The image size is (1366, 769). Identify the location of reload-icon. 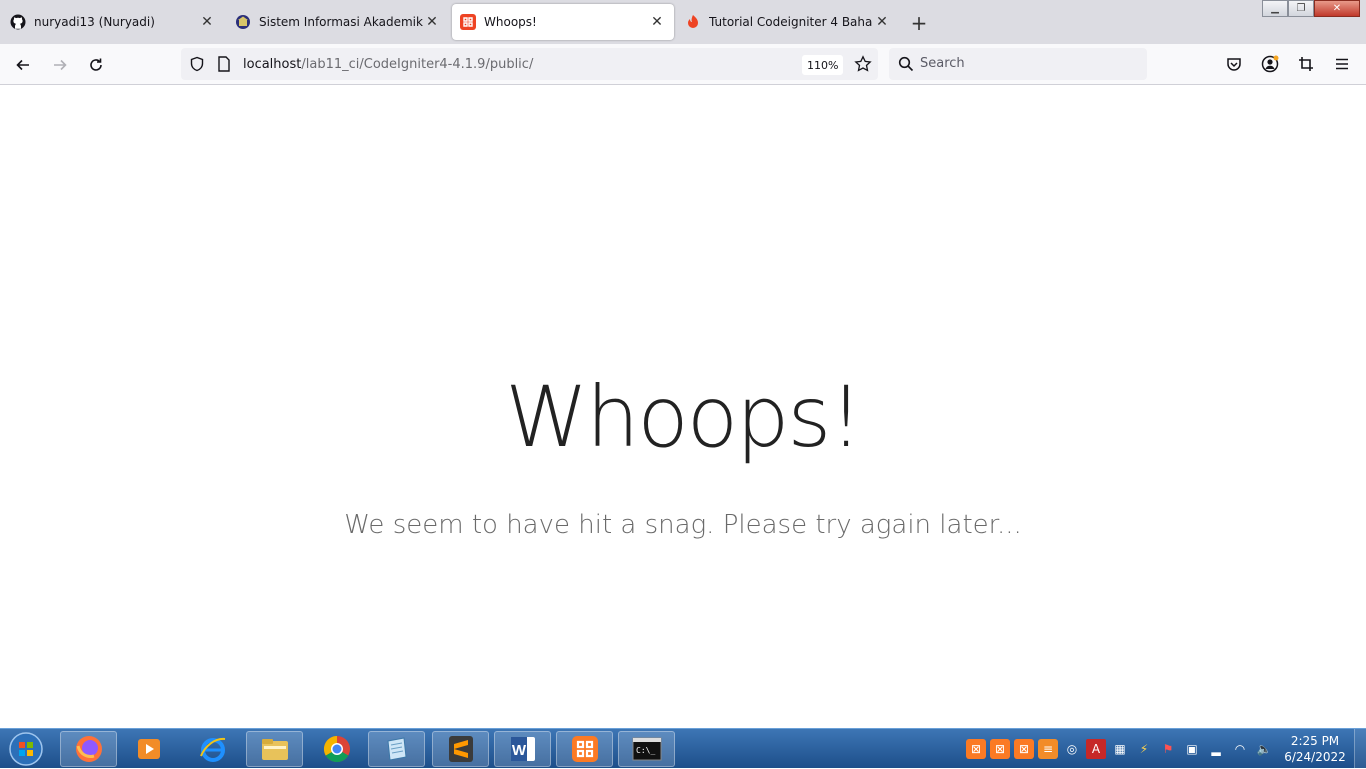
(96, 64).